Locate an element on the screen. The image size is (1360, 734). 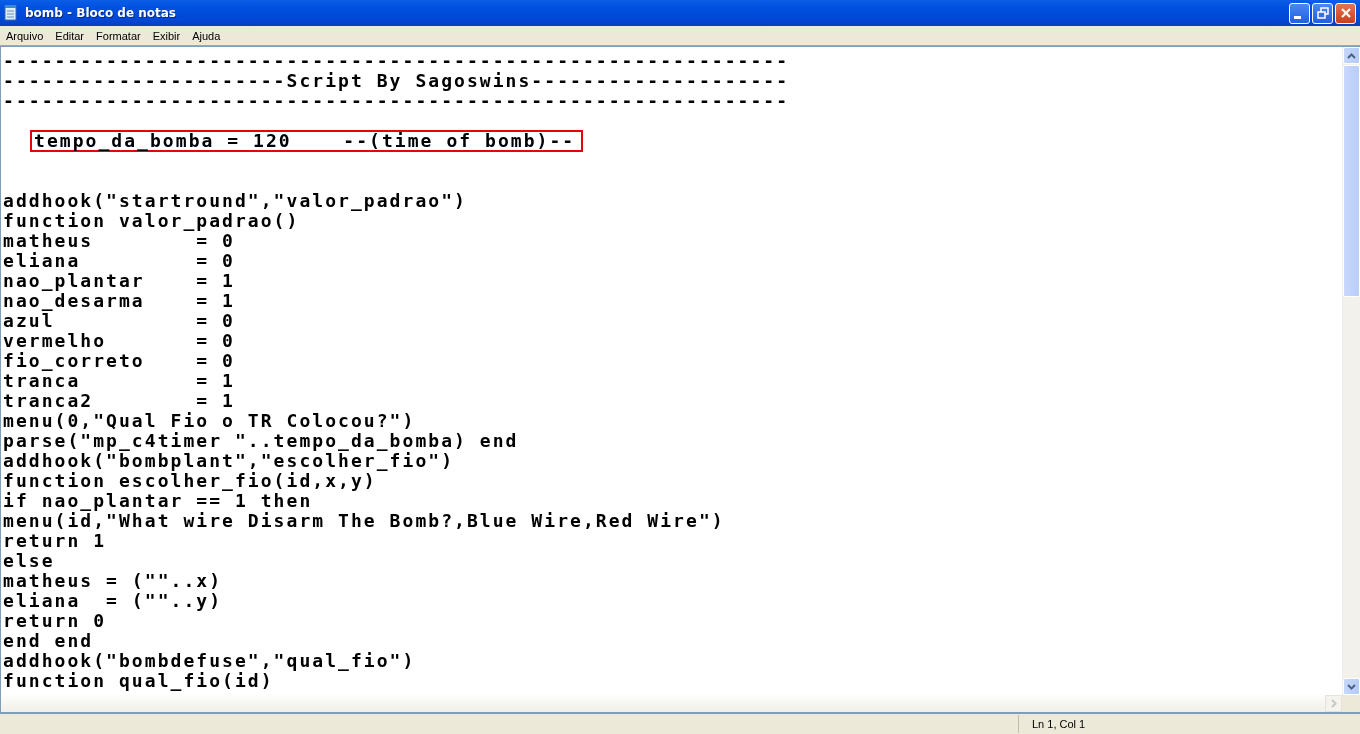
code-line: addhook("bombdefuse","qual_fio") is located at coordinates (209, 661).